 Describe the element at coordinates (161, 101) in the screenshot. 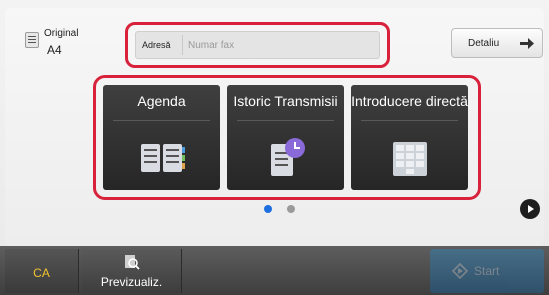

I see `tile-agenda-label: Agenda` at that location.